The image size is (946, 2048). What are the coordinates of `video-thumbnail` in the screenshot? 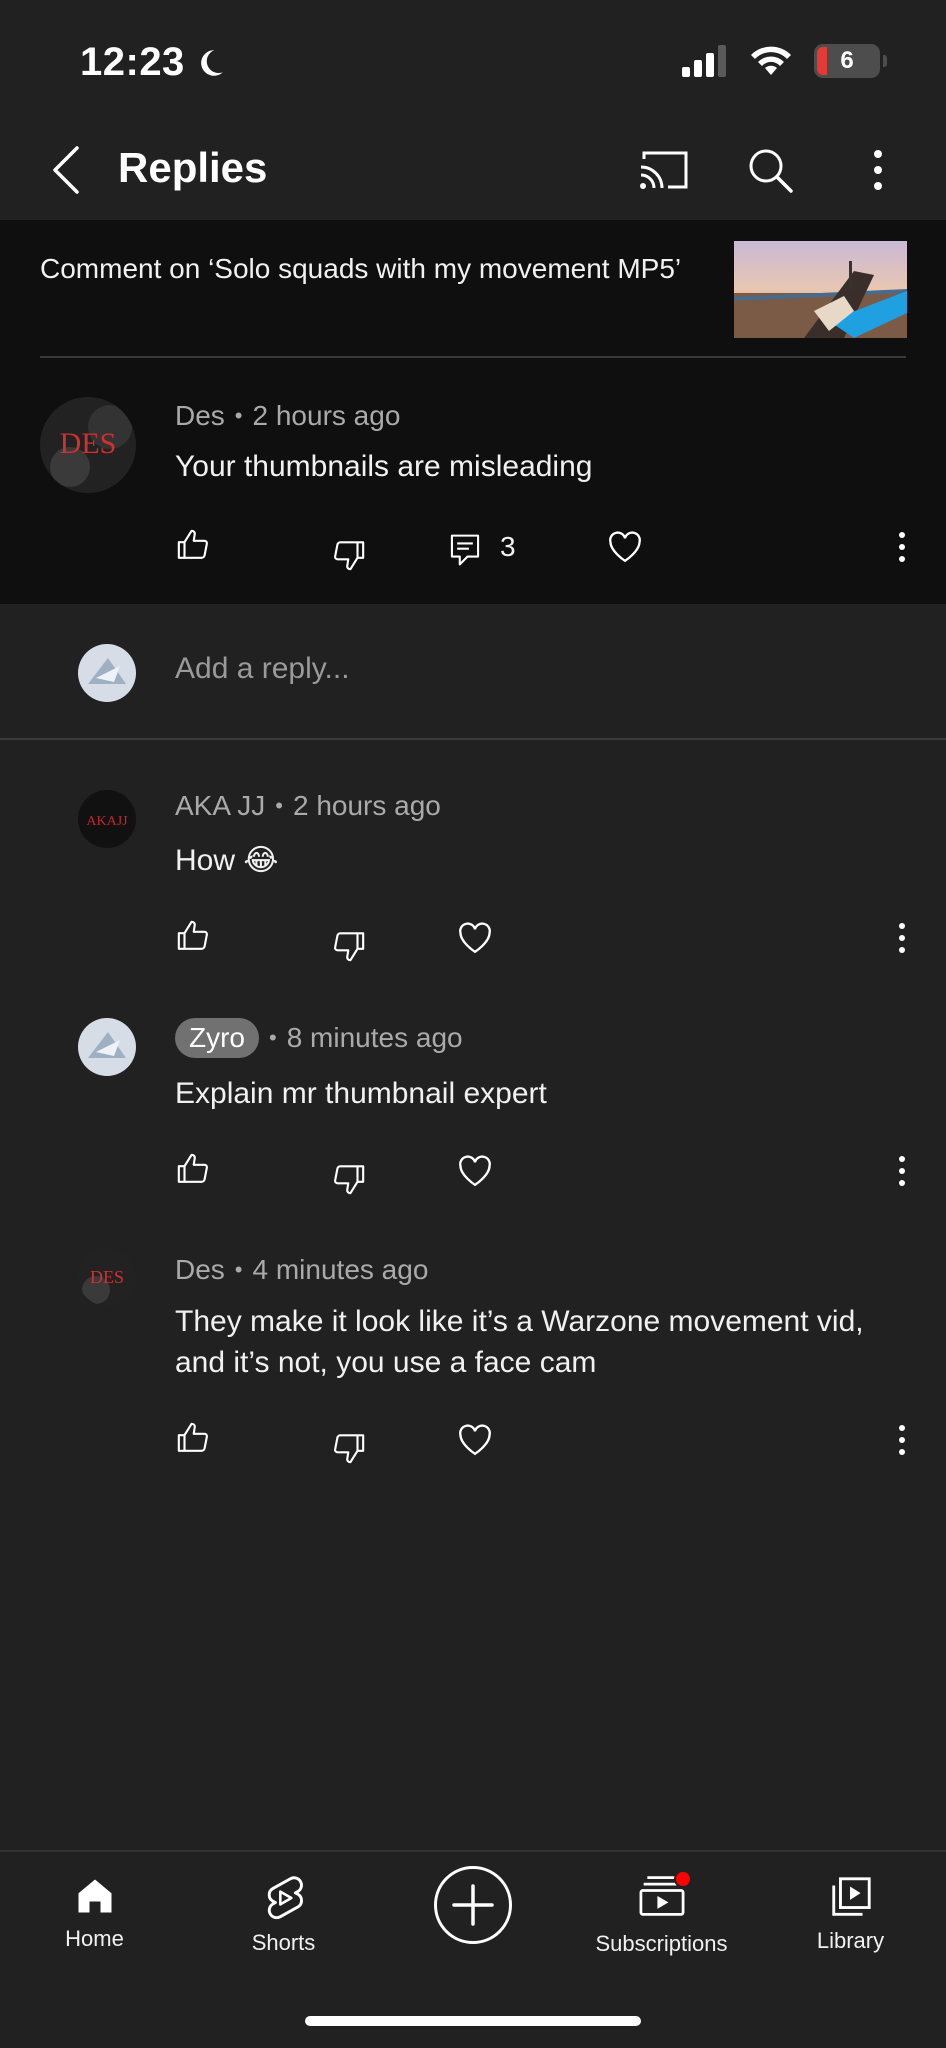 It's located at (820, 289).